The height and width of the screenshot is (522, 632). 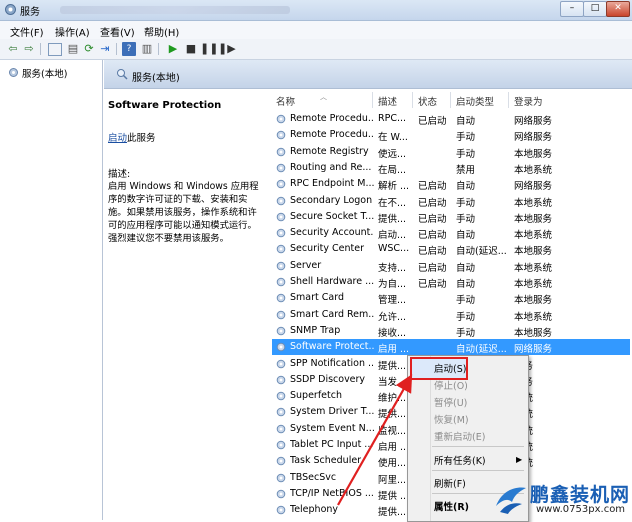 I want to click on watermark: 鹏鑫装机网 www.0753px.com, so click(x=562, y=500).